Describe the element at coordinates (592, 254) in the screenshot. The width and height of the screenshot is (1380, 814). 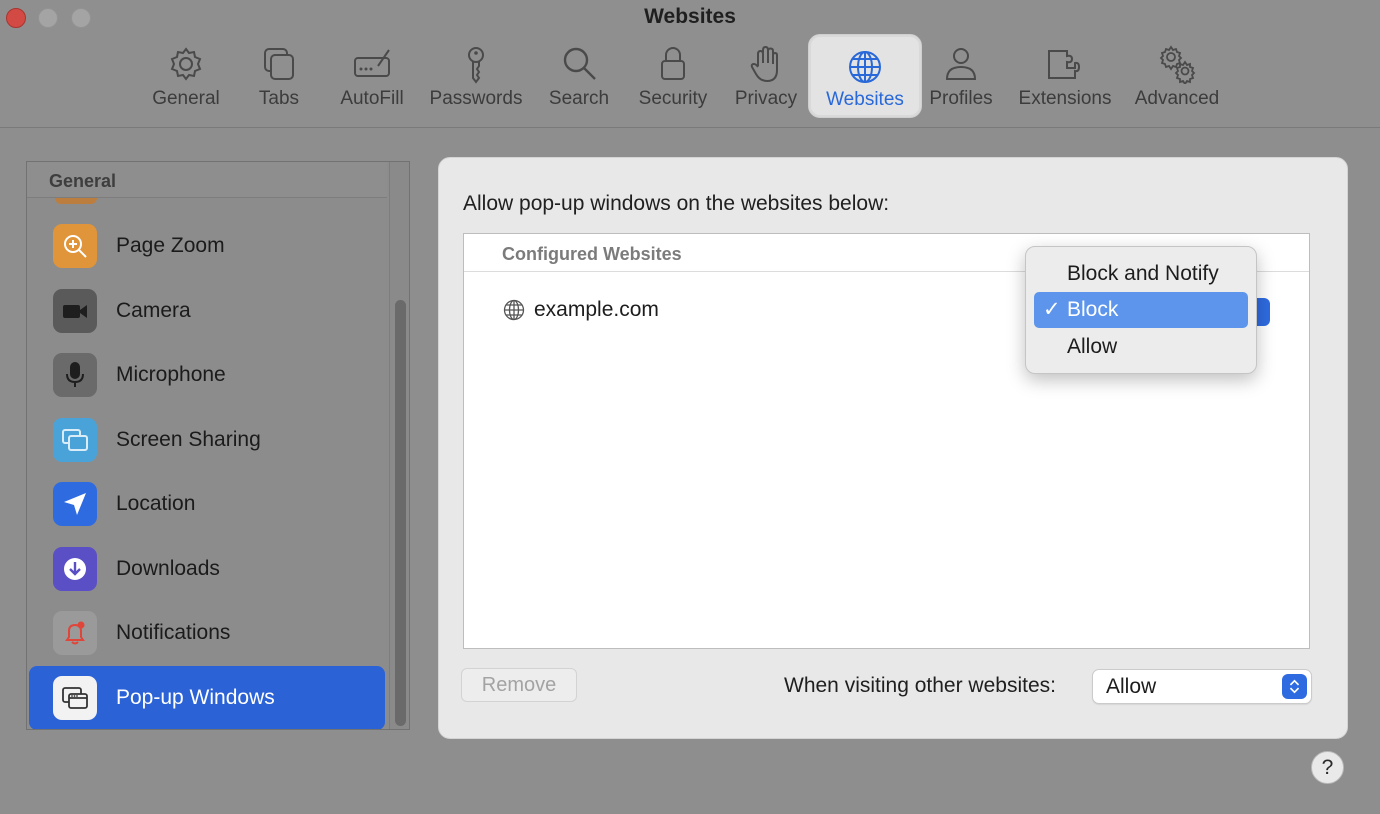
I see `list-header-label: Configured Websites` at that location.